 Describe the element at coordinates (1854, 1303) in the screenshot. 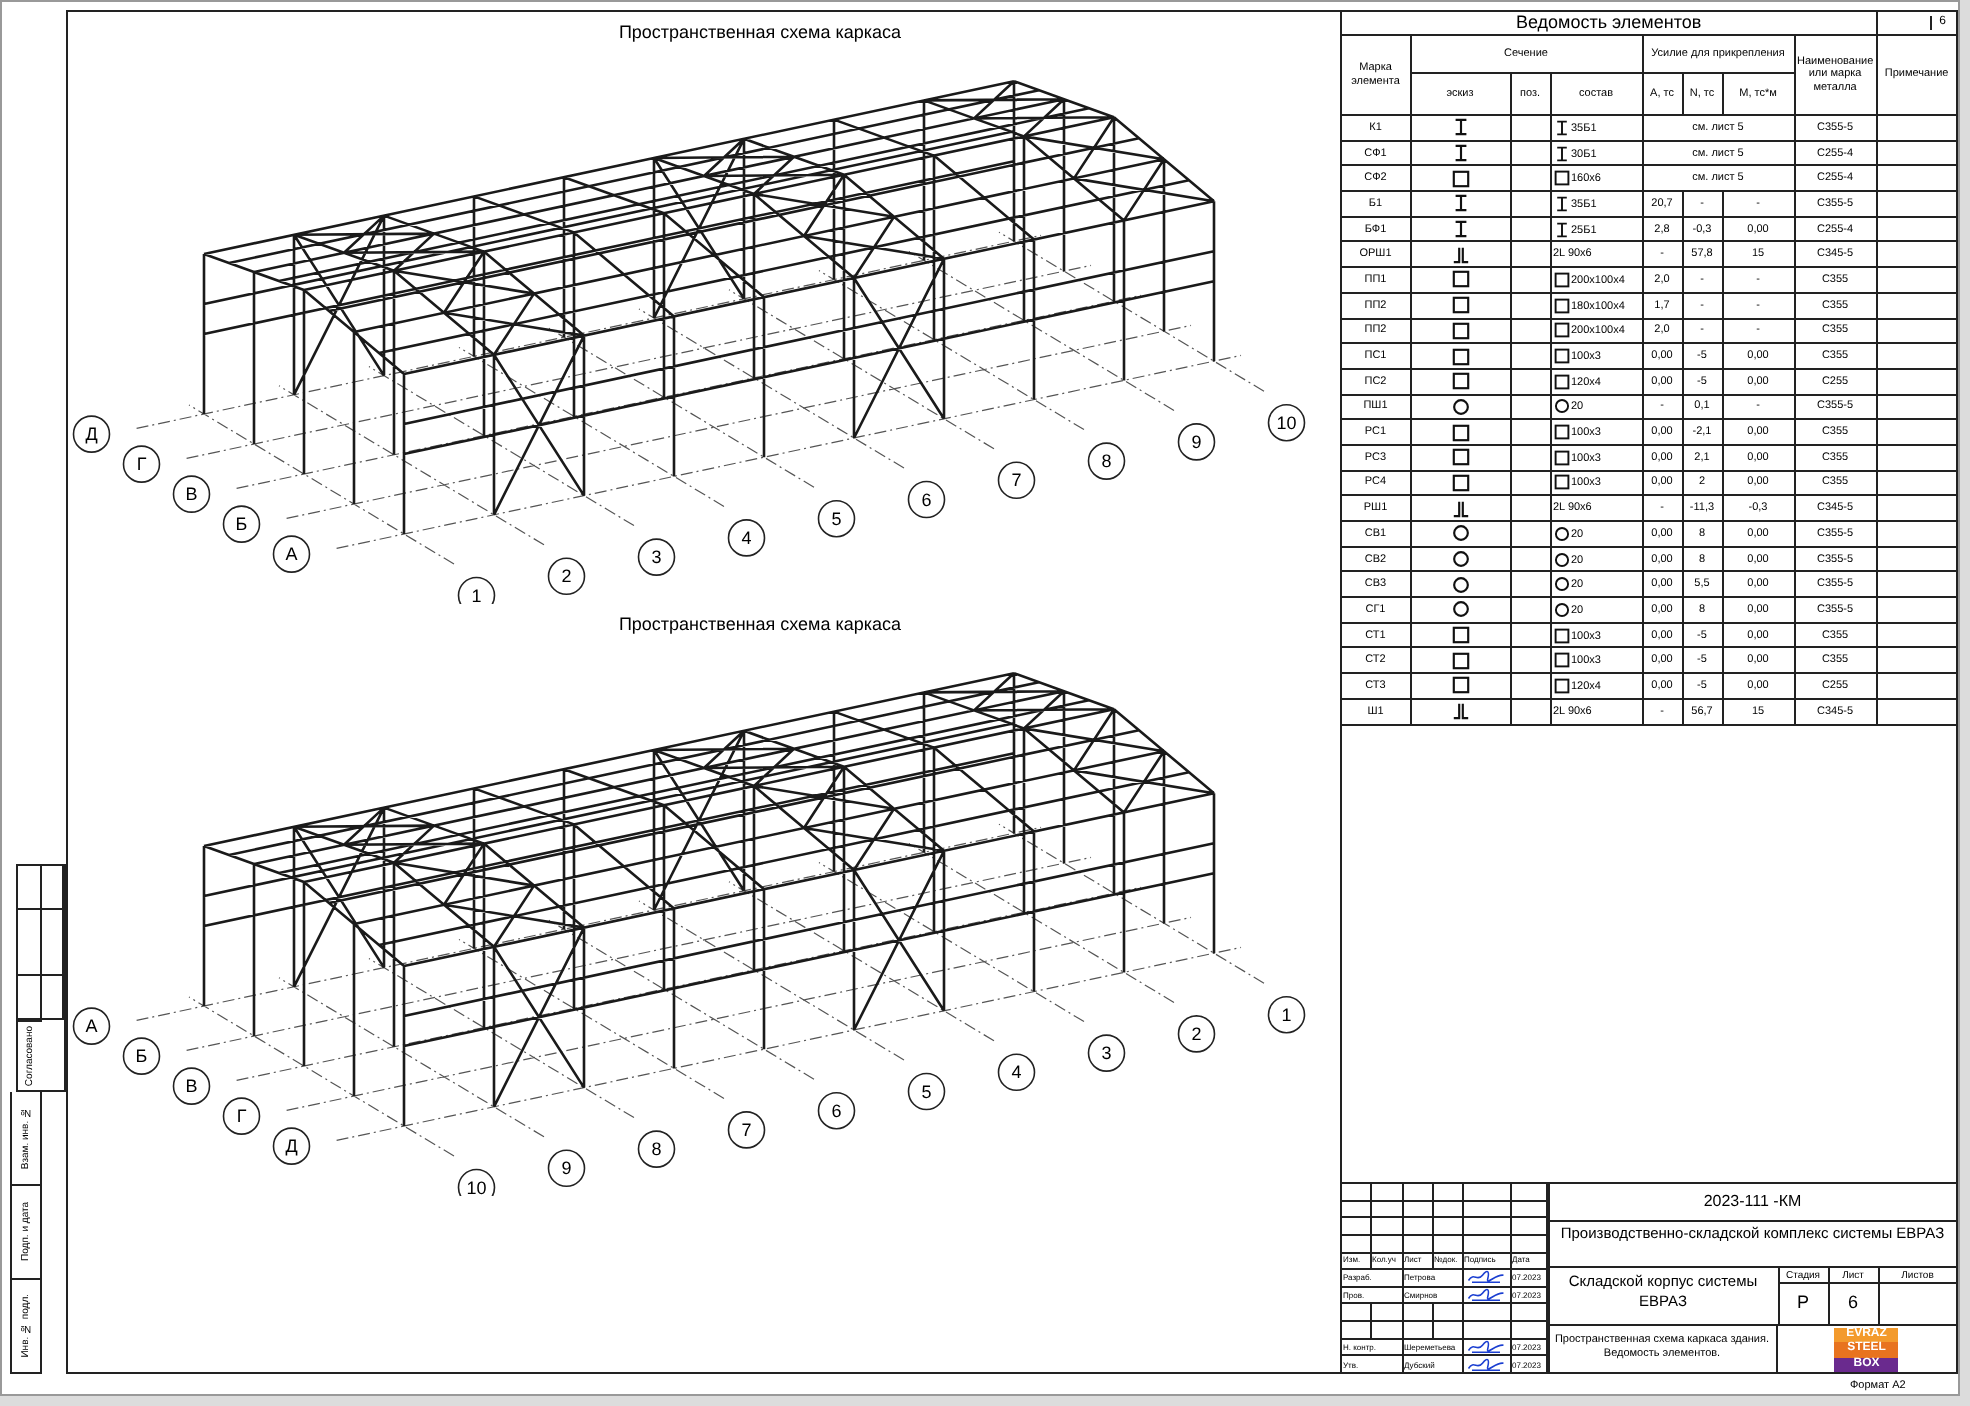

I see `sheet-value: 6` at that location.